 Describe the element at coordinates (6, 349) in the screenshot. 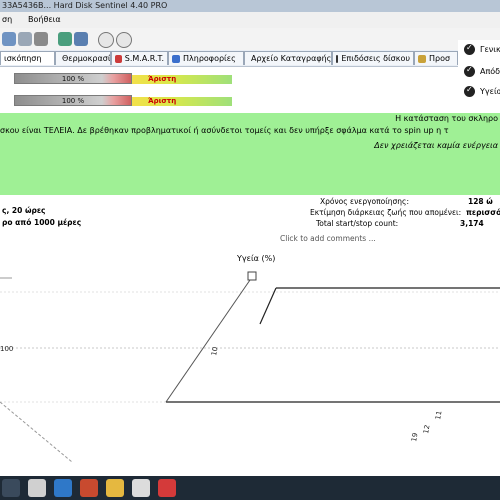

I see `y-tick-label-100: 100` at that location.